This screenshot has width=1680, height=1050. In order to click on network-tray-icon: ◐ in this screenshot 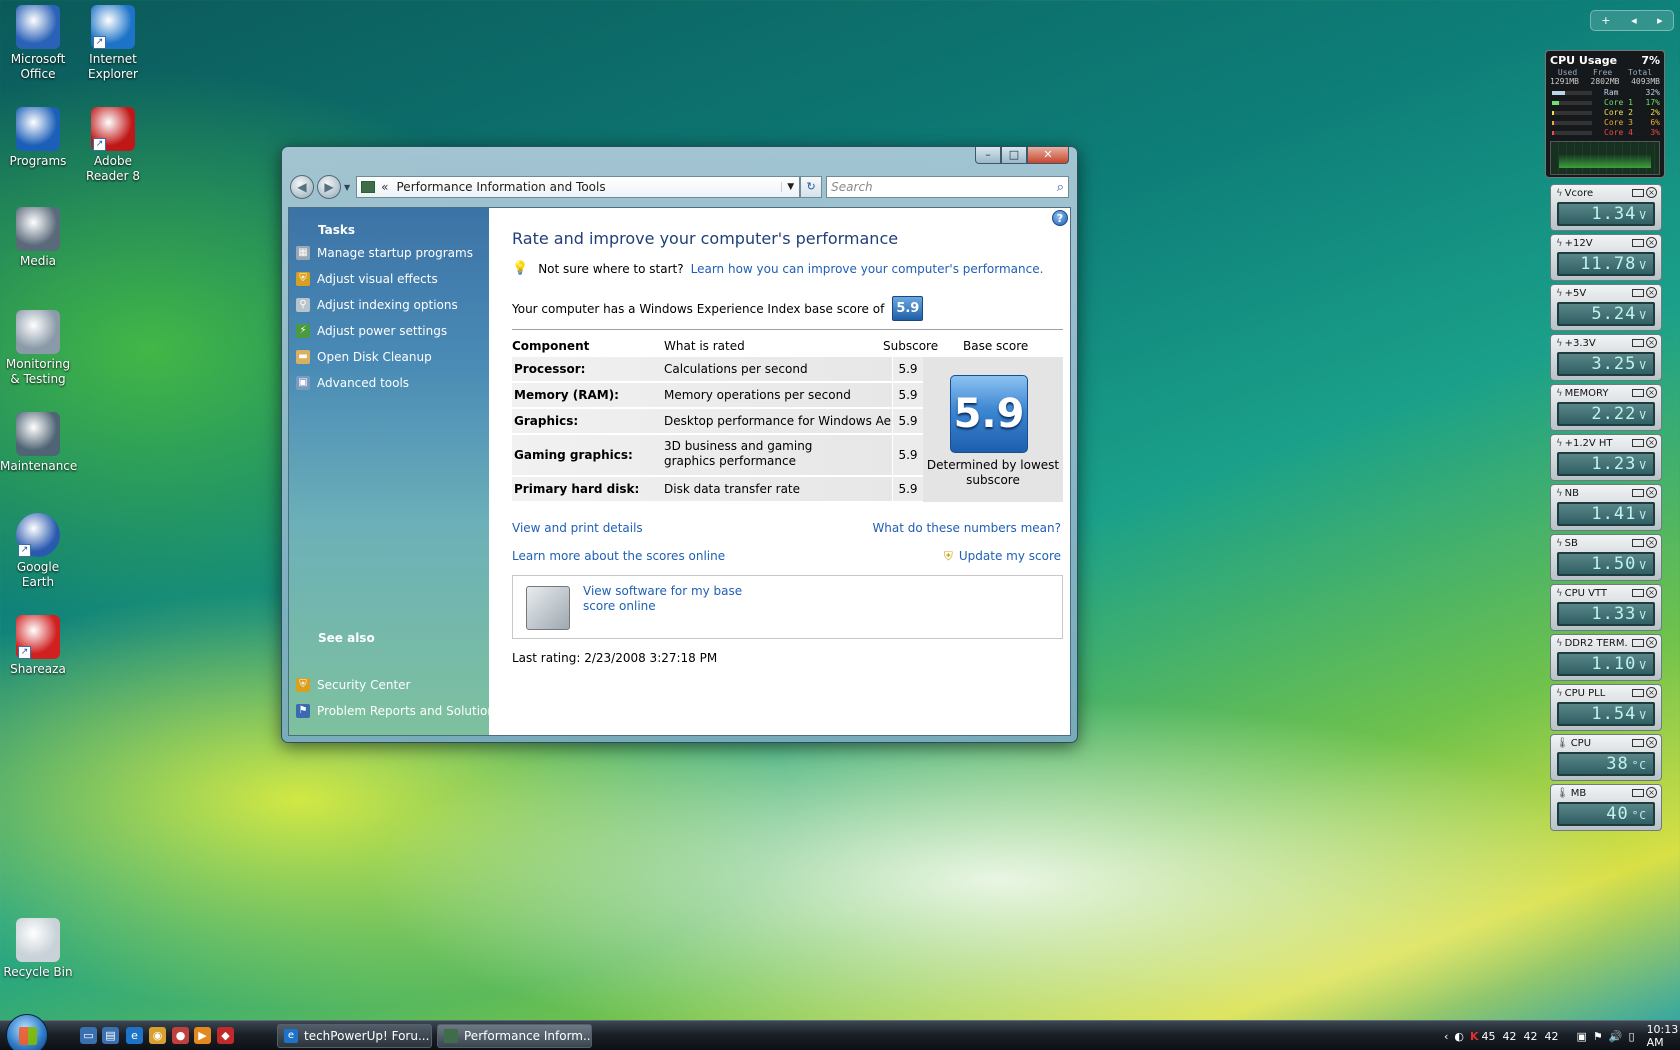, I will do `click(1459, 1036)`.